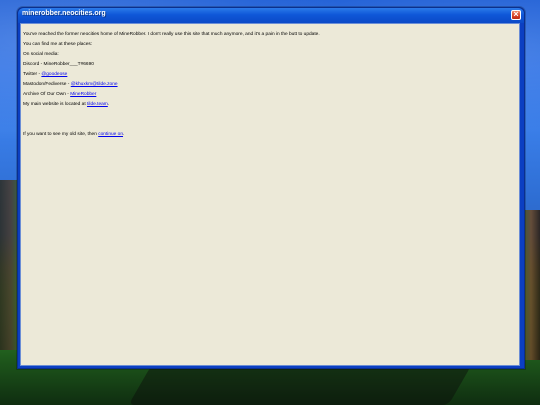  I want to click on left-tree-silhouette, so click(9, 265).